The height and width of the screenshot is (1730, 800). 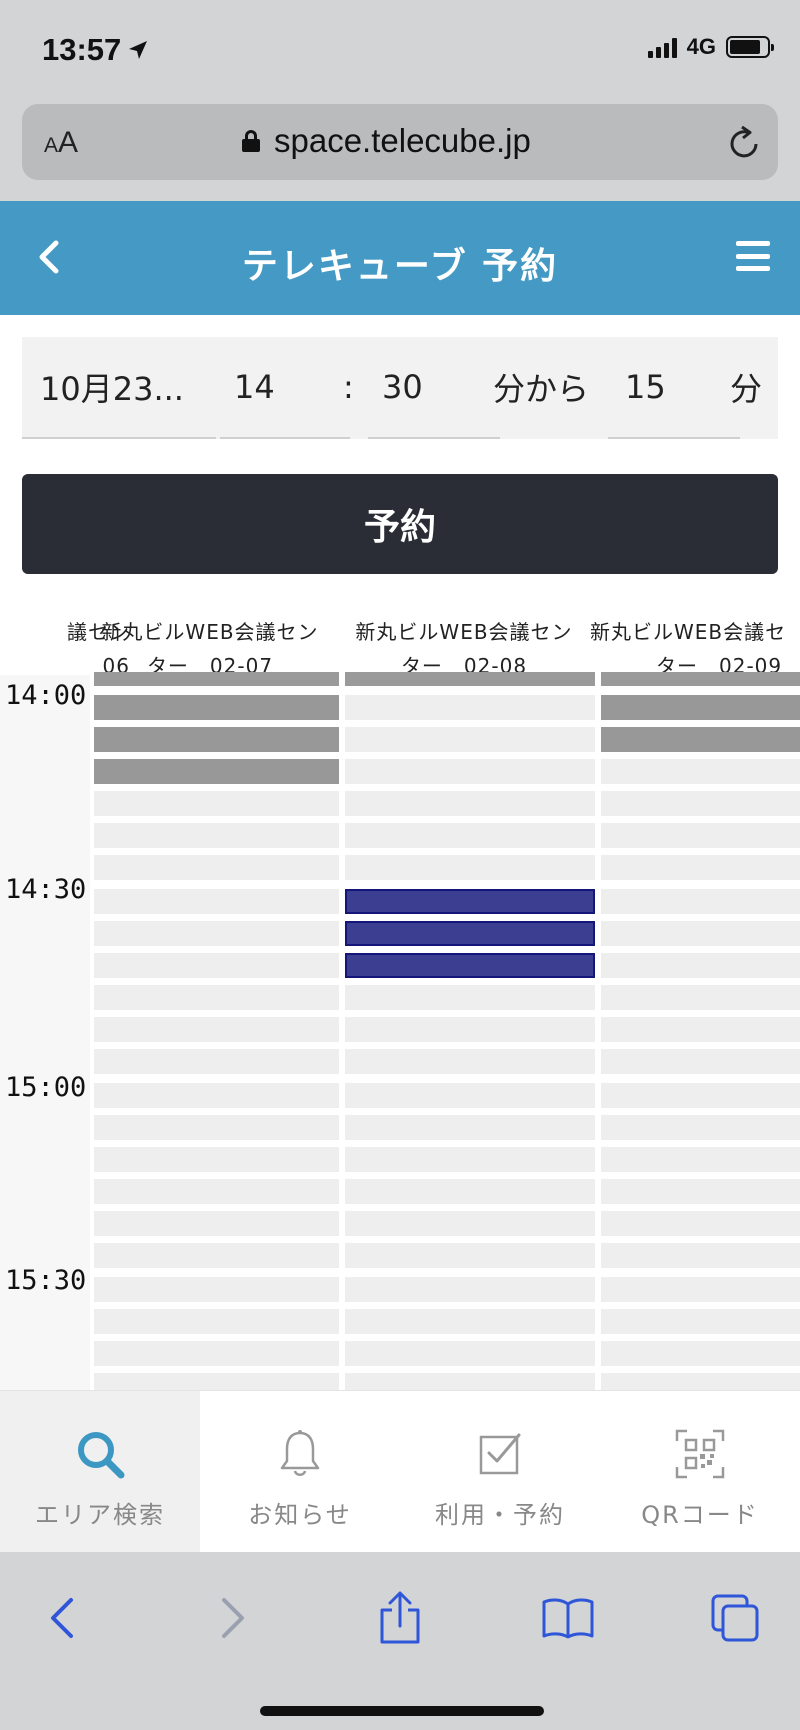 I want to click on text-size-button: AA, so click(x=61, y=143).